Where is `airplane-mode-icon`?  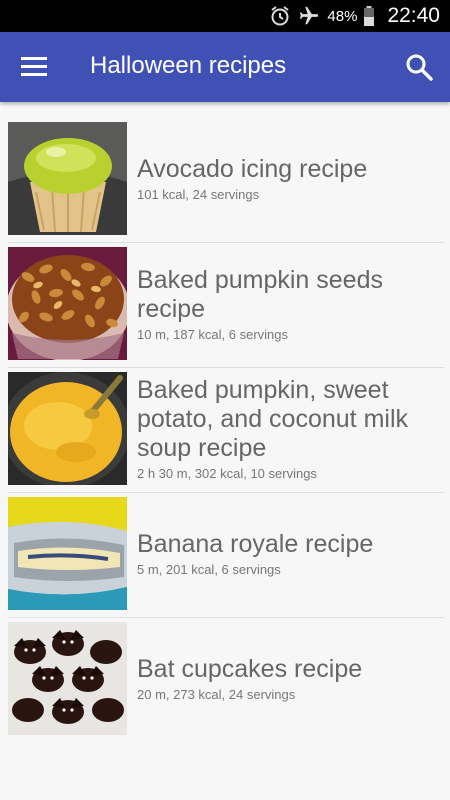 airplane-mode-icon is located at coordinates (309, 15).